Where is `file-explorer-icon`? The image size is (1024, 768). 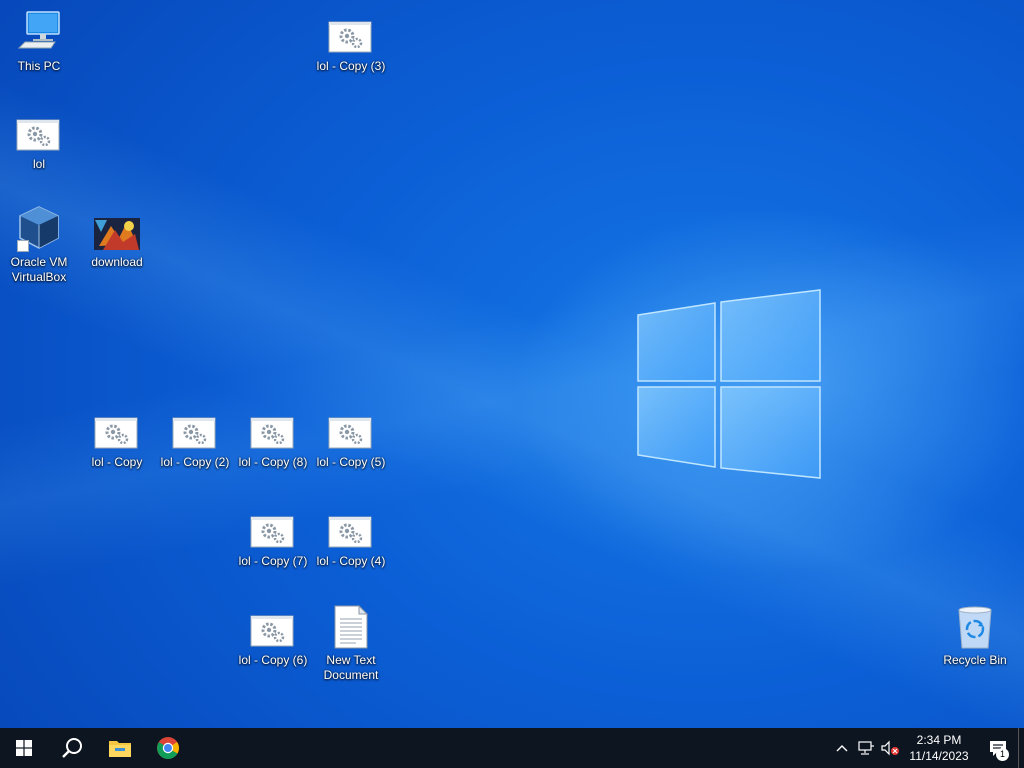 file-explorer-icon is located at coordinates (120, 749).